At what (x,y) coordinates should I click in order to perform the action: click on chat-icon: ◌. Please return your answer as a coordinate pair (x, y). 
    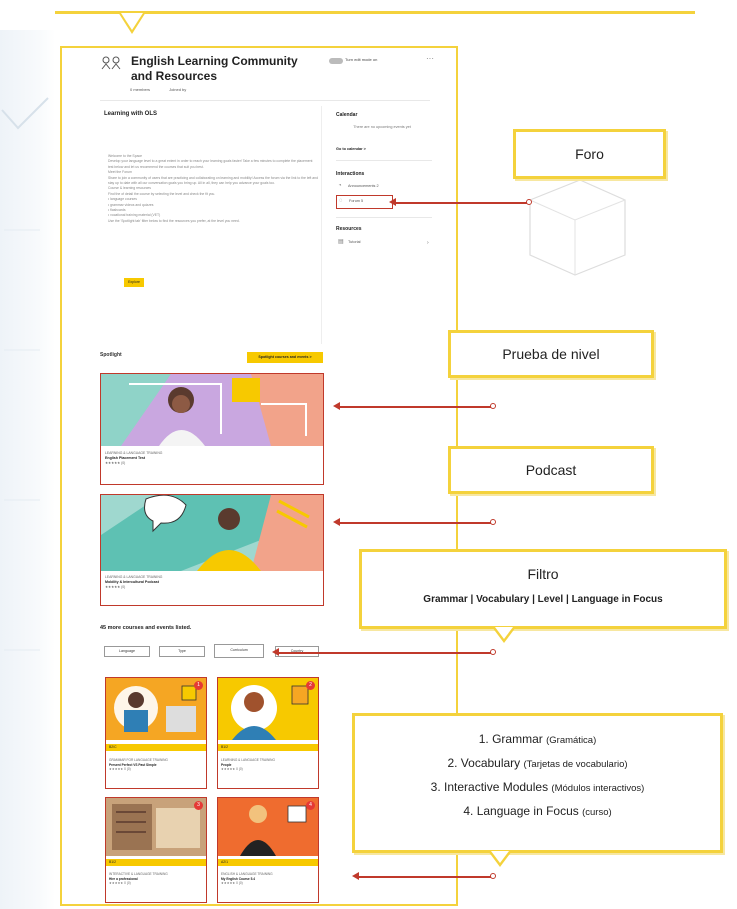
    Looking at the image, I should click on (341, 201).